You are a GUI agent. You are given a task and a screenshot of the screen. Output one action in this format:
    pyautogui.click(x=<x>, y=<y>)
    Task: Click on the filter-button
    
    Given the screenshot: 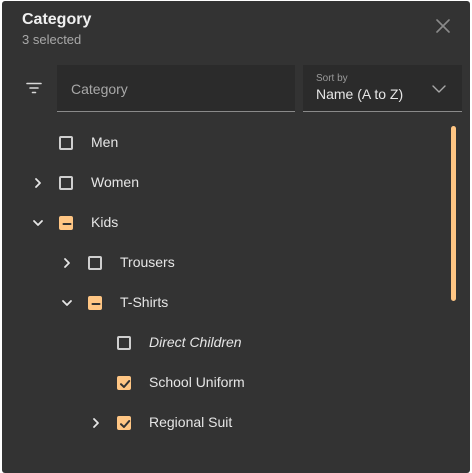 What is the action you would take?
    pyautogui.click(x=34, y=88)
    